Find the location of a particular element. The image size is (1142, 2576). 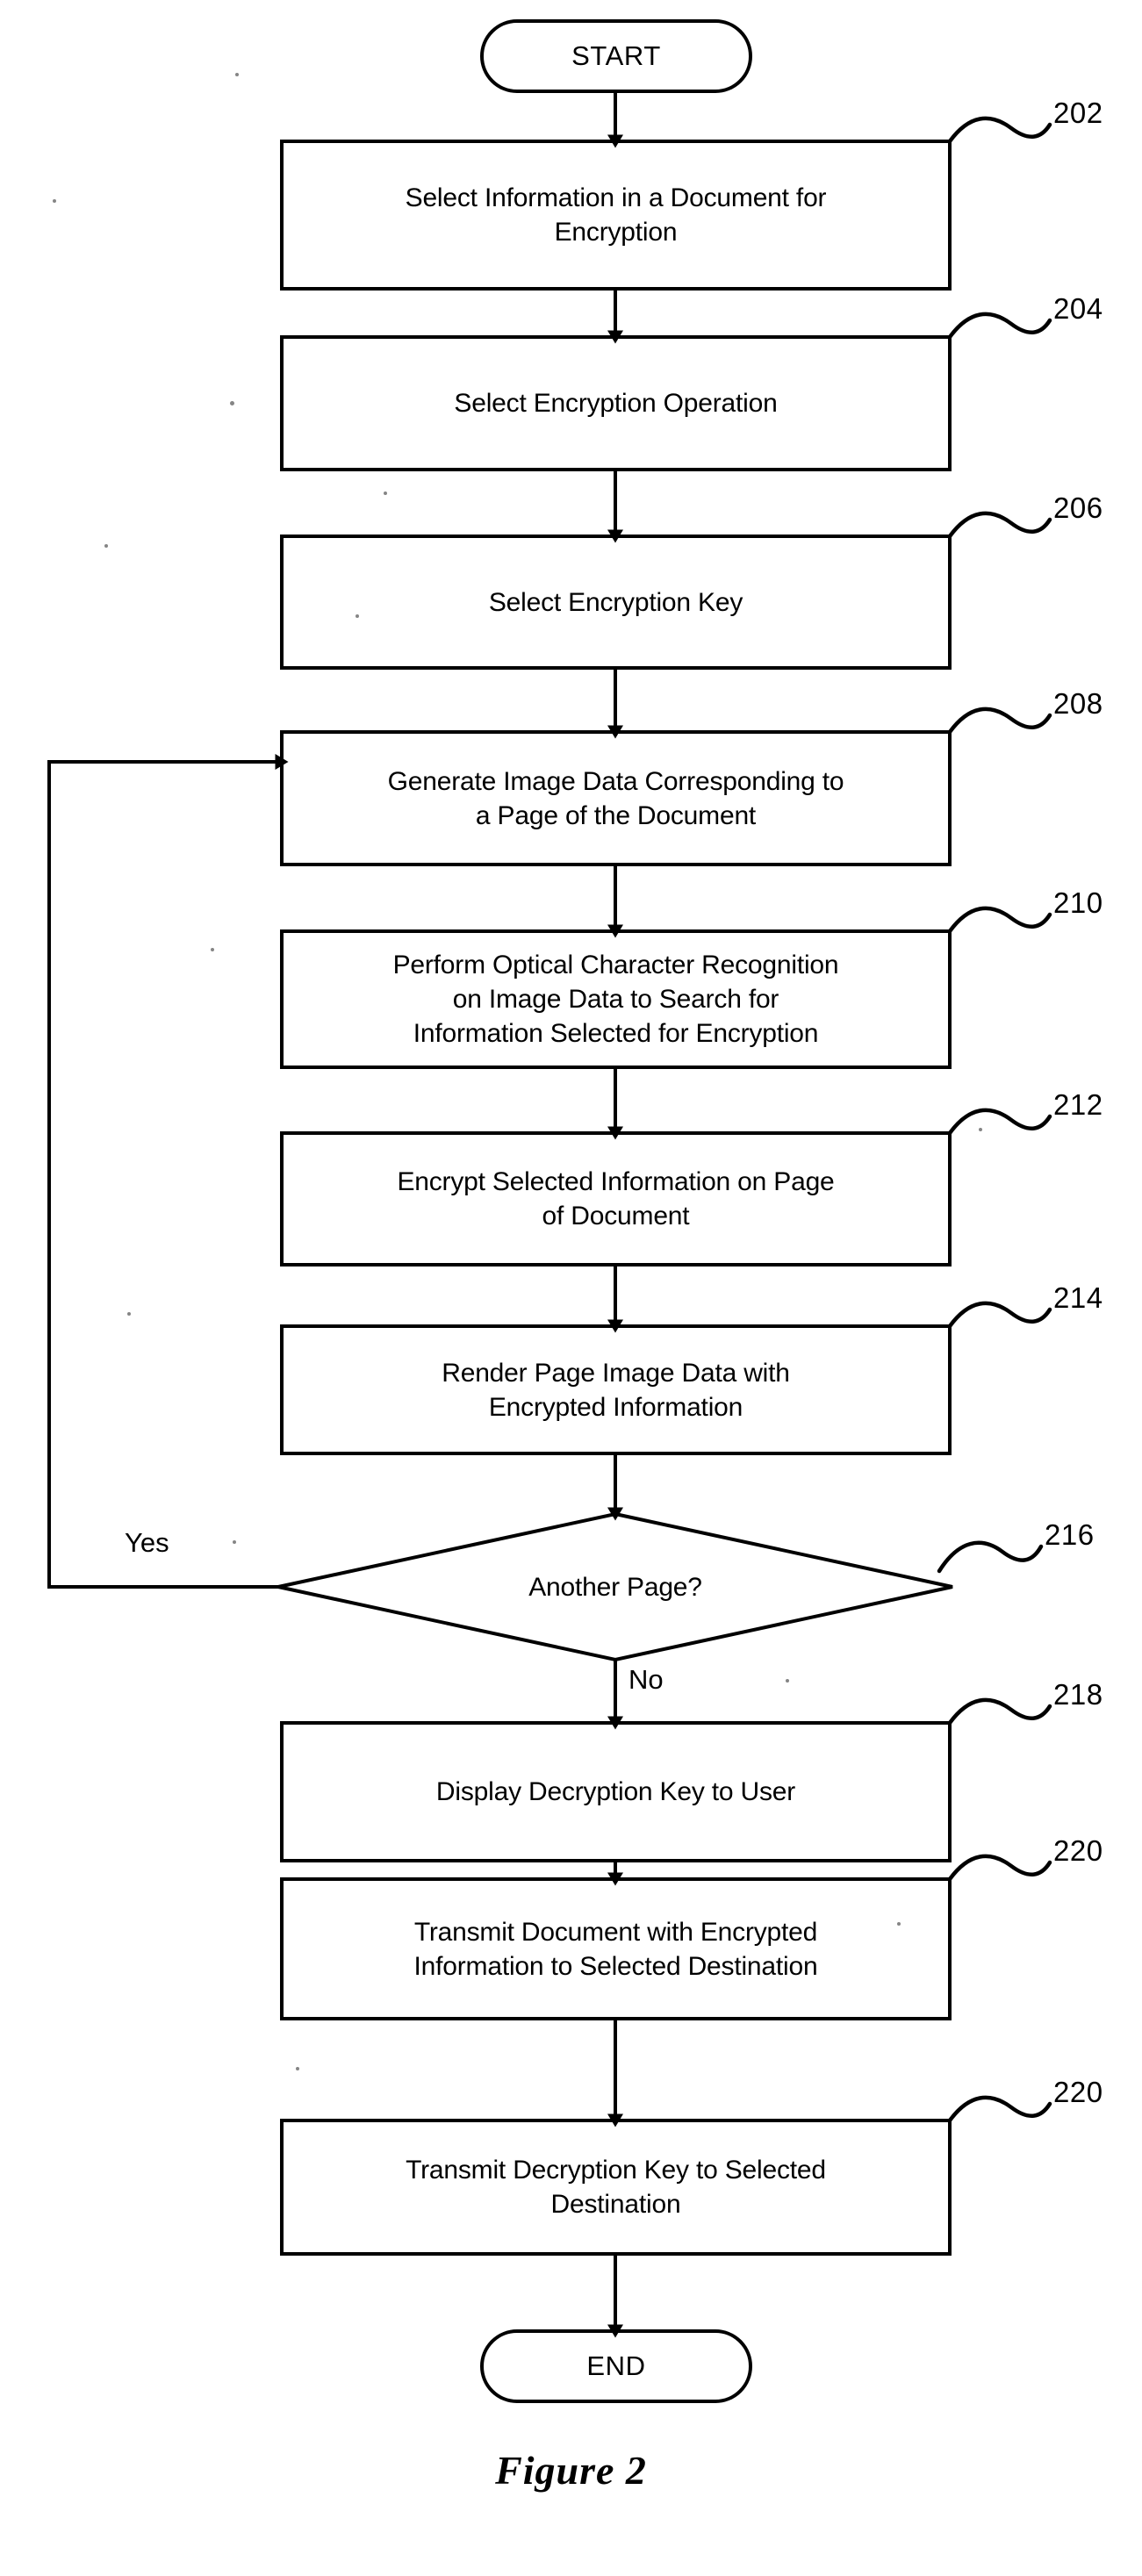

ref-numeral-204: 204 is located at coordinates (1078, 308).